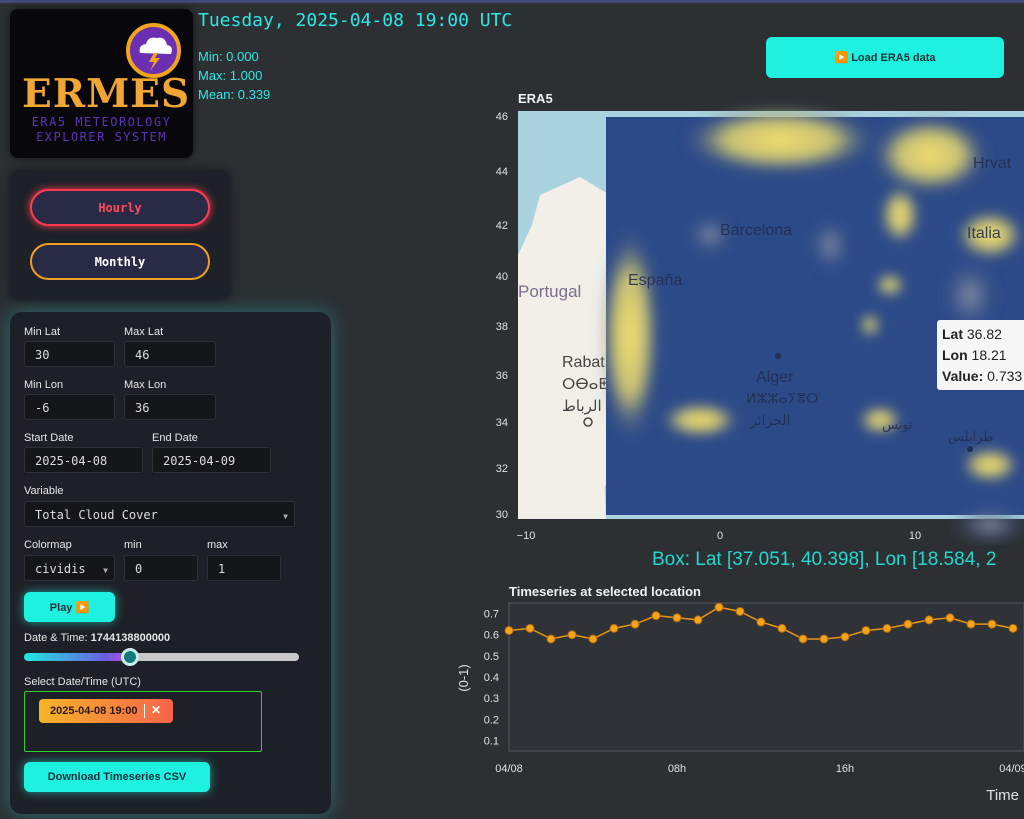 The width and height of the screenshot is (1024, 819). Describe the element at coordinates (49, 438) in the screenshot. I see `start-date-label: Start Date` at that location.